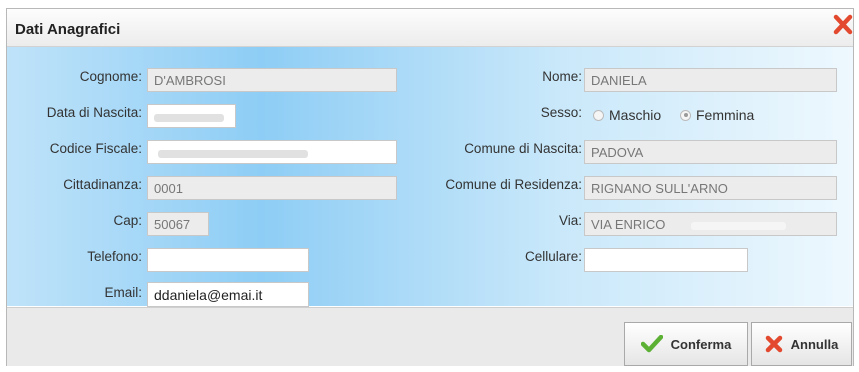  What do you see at coordinates (68, 29) in the screenshot?
I see `dialog-title: Dati Anagrafici` at bounding box center [68, 29].